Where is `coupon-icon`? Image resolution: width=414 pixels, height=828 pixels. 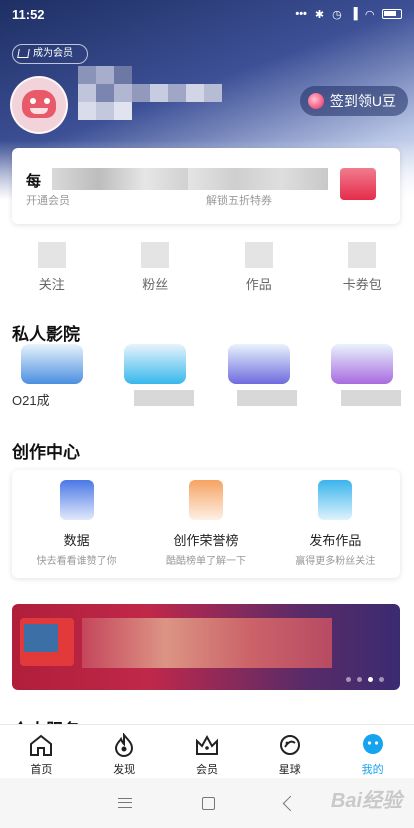 coupon-icon is located at coordinates (358, 184).